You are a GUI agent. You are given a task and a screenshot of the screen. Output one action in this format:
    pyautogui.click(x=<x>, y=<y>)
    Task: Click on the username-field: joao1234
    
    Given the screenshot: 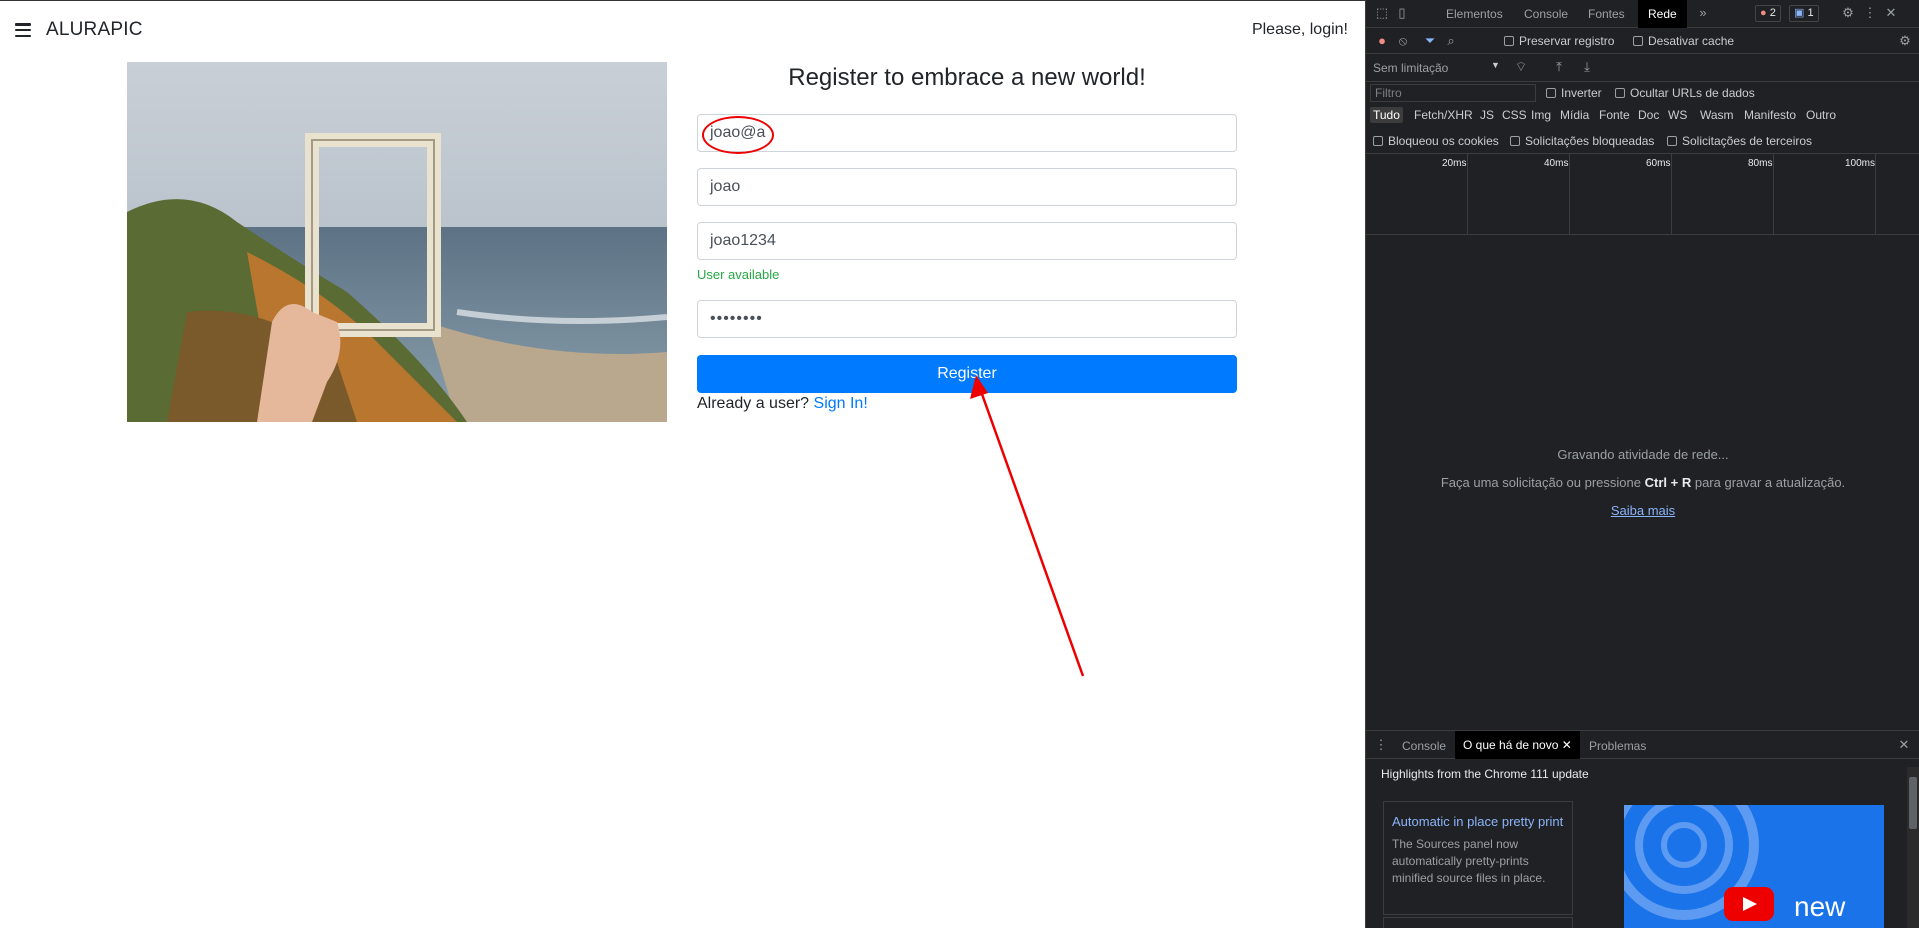 What is the action you would take?
    pyautogui.click(x=967, y=241)
    